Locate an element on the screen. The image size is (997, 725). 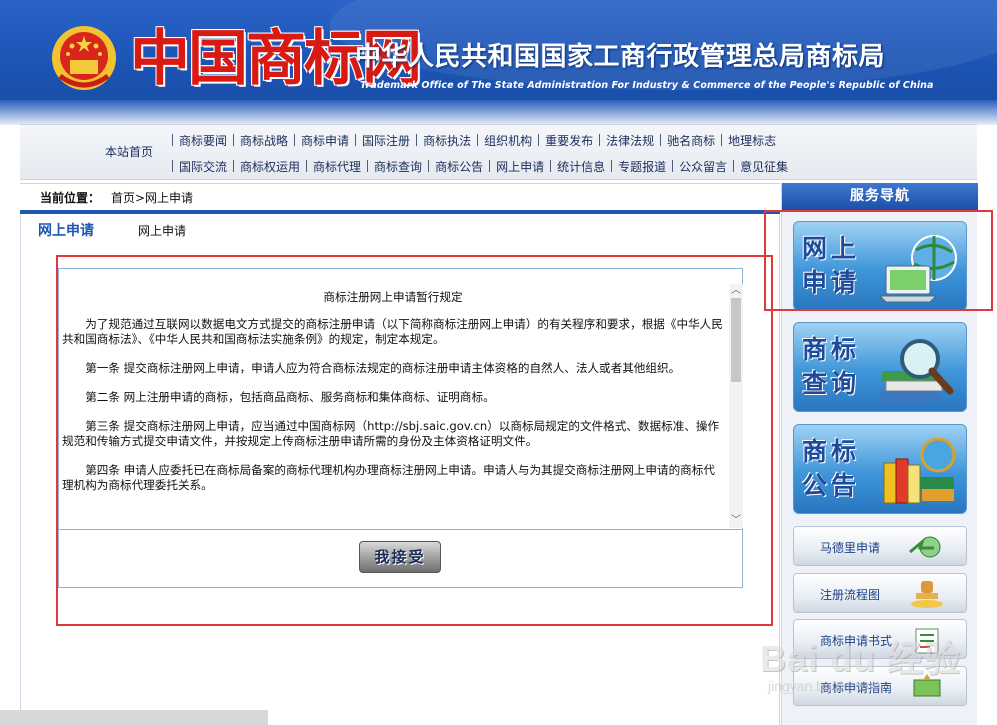
application-forms-button: 商标申请书式 is located at coordinates (880, 639).